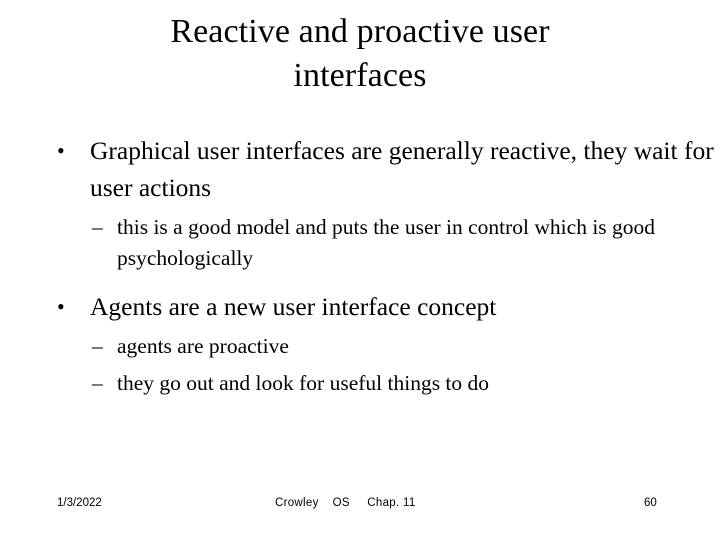 This screenshot has height=540, width=720. What do you see at coordinates (360, 75) in the screenshot?
I see `title-line-2: interfaces` at bounding box center [360, 75].